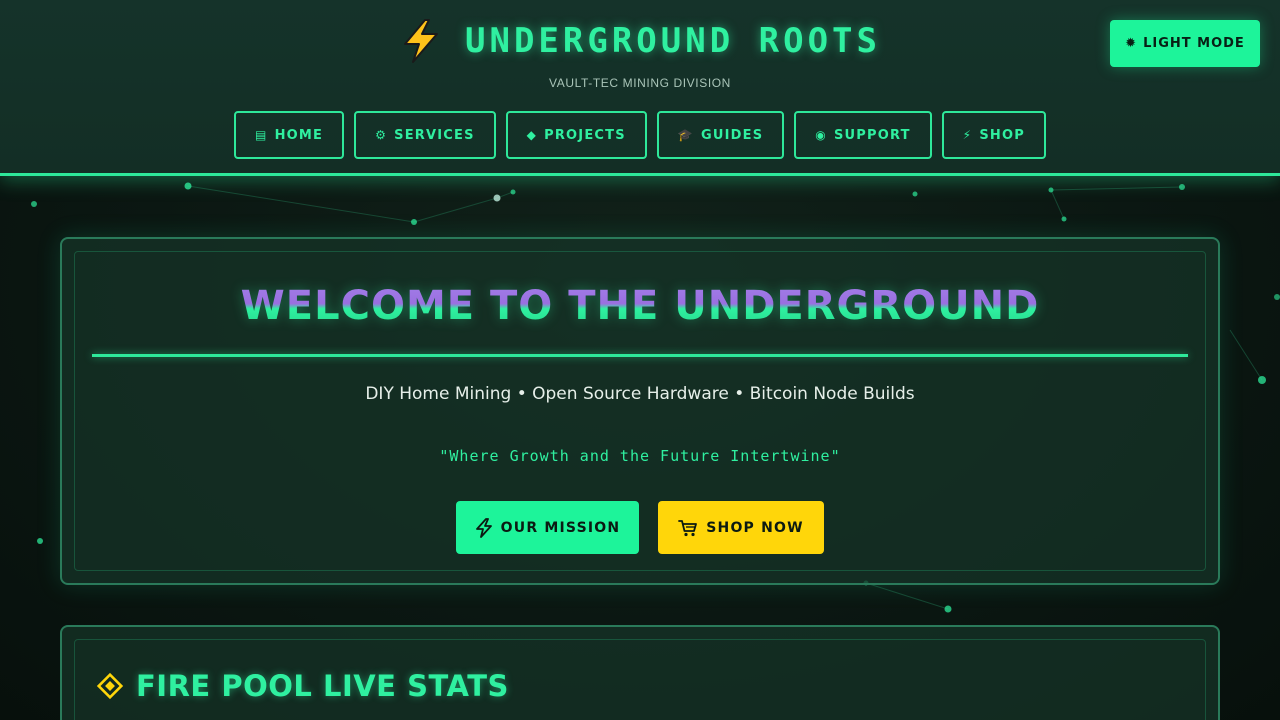  Describe the element at coordinates (640, 306) in the screenshot. I see `hero-title: WELCOME TO THE UNDERGROUND` at that location.